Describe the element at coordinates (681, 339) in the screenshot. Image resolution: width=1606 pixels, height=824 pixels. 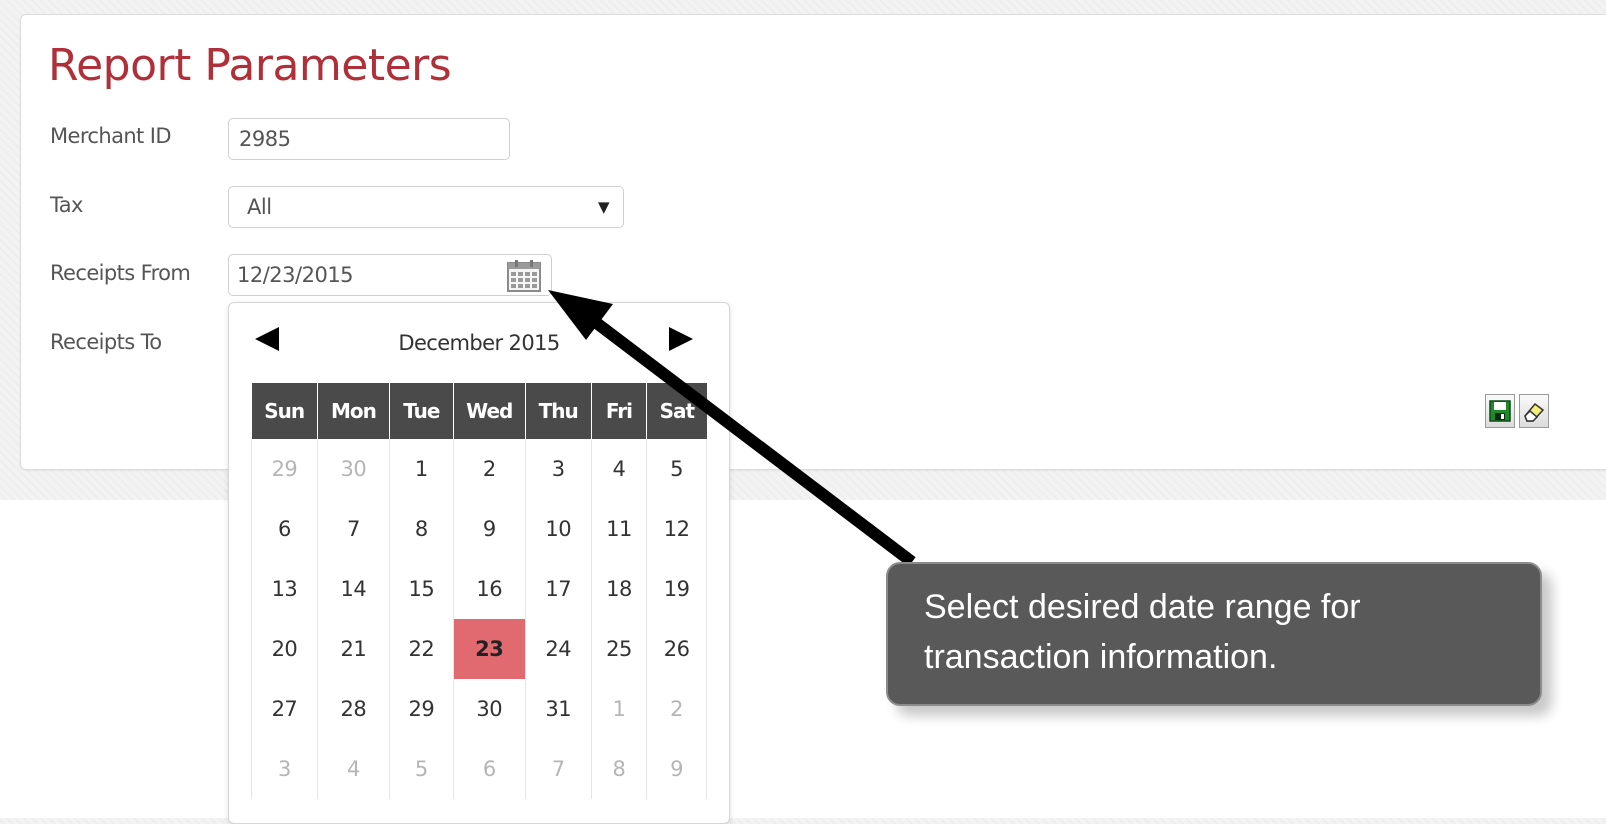
I see `next-month-icon` at that location.